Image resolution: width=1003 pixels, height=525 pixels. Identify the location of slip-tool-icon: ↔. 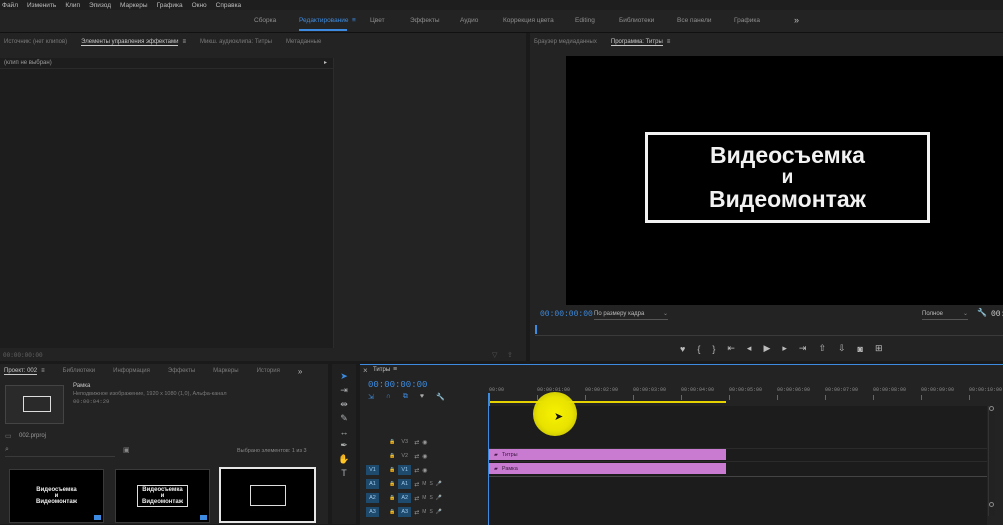
(344, 432).